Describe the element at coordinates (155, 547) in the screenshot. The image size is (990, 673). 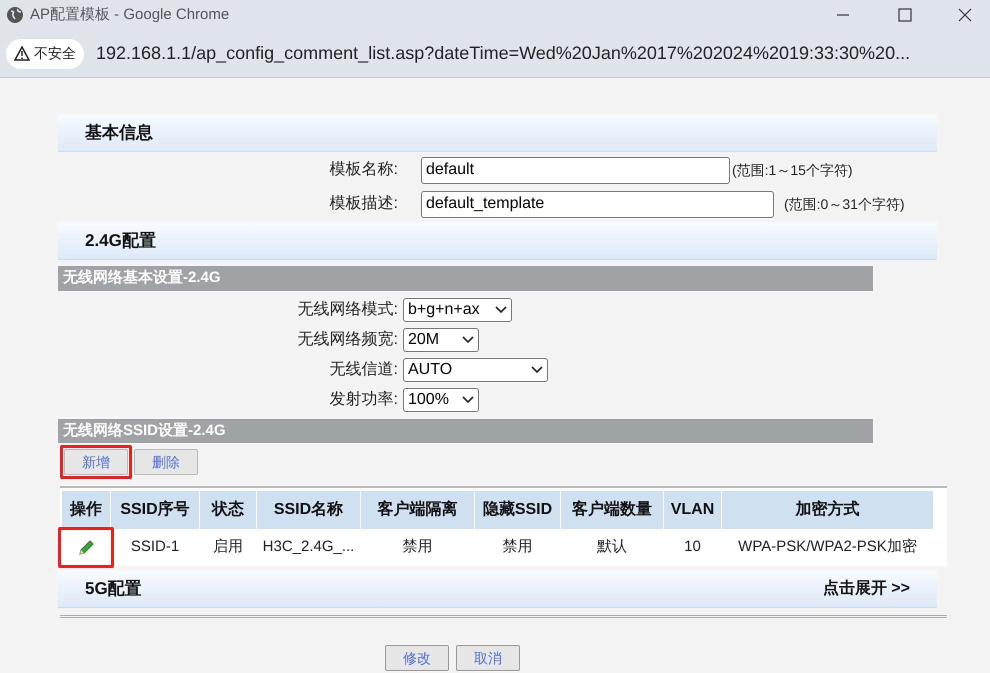
I see `table-cell-text: SSID-1` at that location.